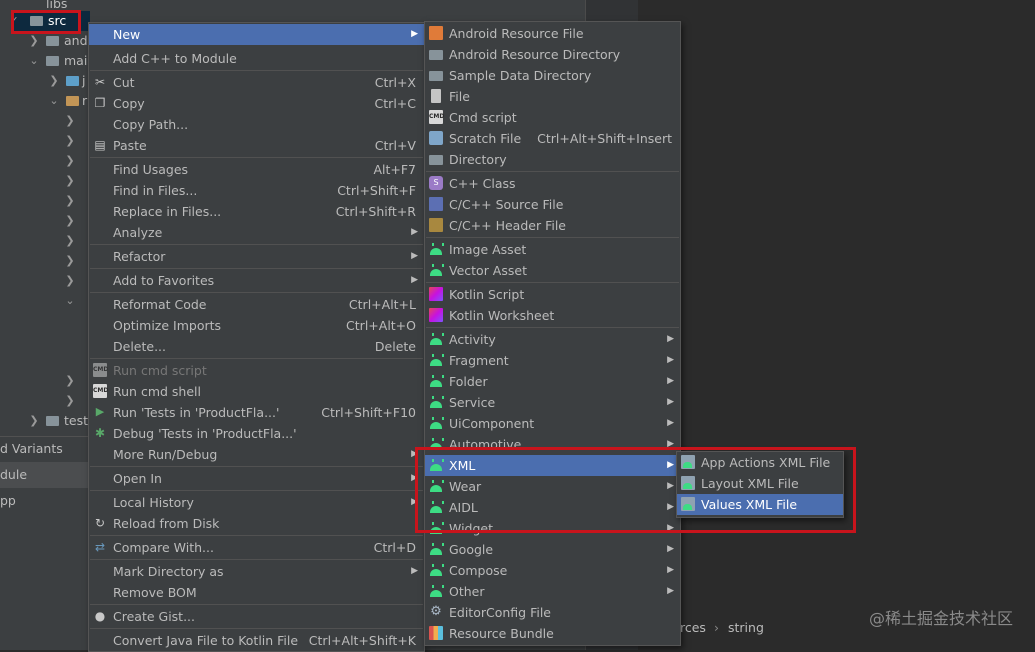 This screenshot has height=652, width=1035. Describe the element at coordinates (76, 421) in the screenshot. I see `tree-row-label: test` at that location.